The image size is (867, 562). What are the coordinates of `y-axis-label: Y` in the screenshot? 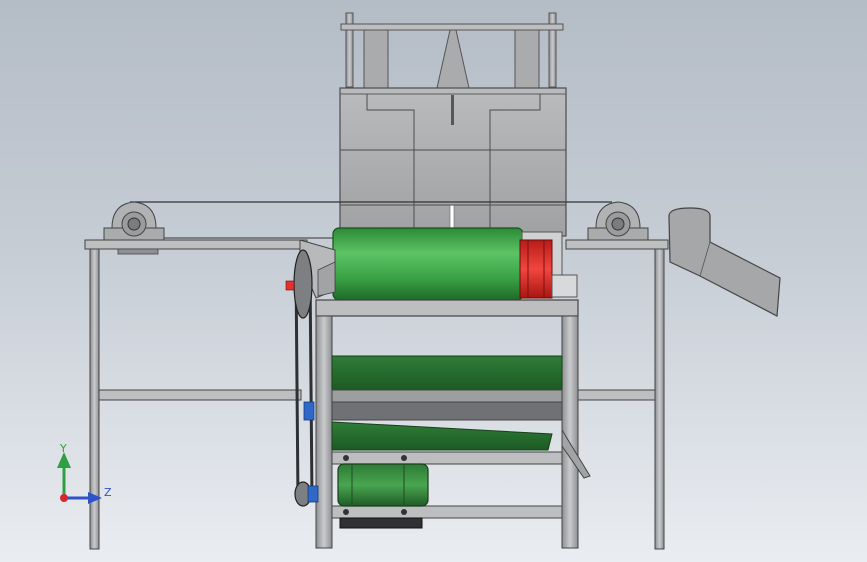 It's located at (63, 448).